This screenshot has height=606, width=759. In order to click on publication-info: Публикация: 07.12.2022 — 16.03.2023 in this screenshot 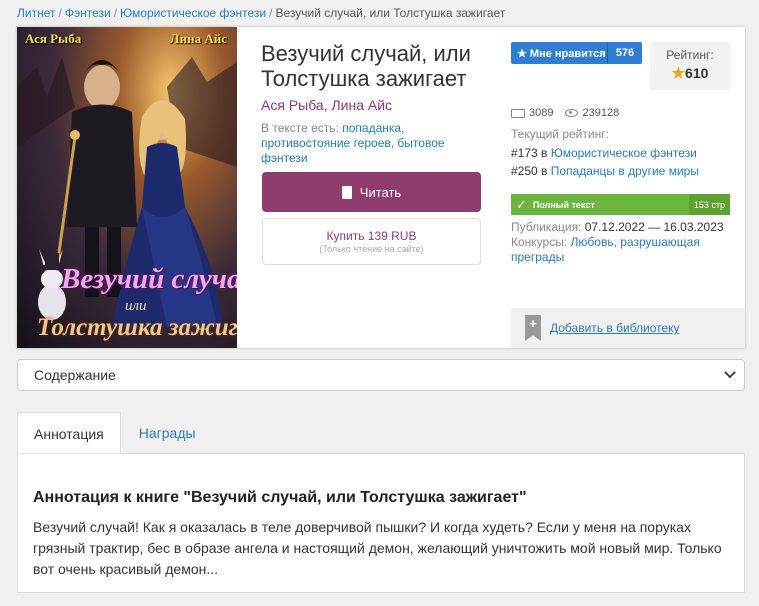, I will do `click(617, 227)`.